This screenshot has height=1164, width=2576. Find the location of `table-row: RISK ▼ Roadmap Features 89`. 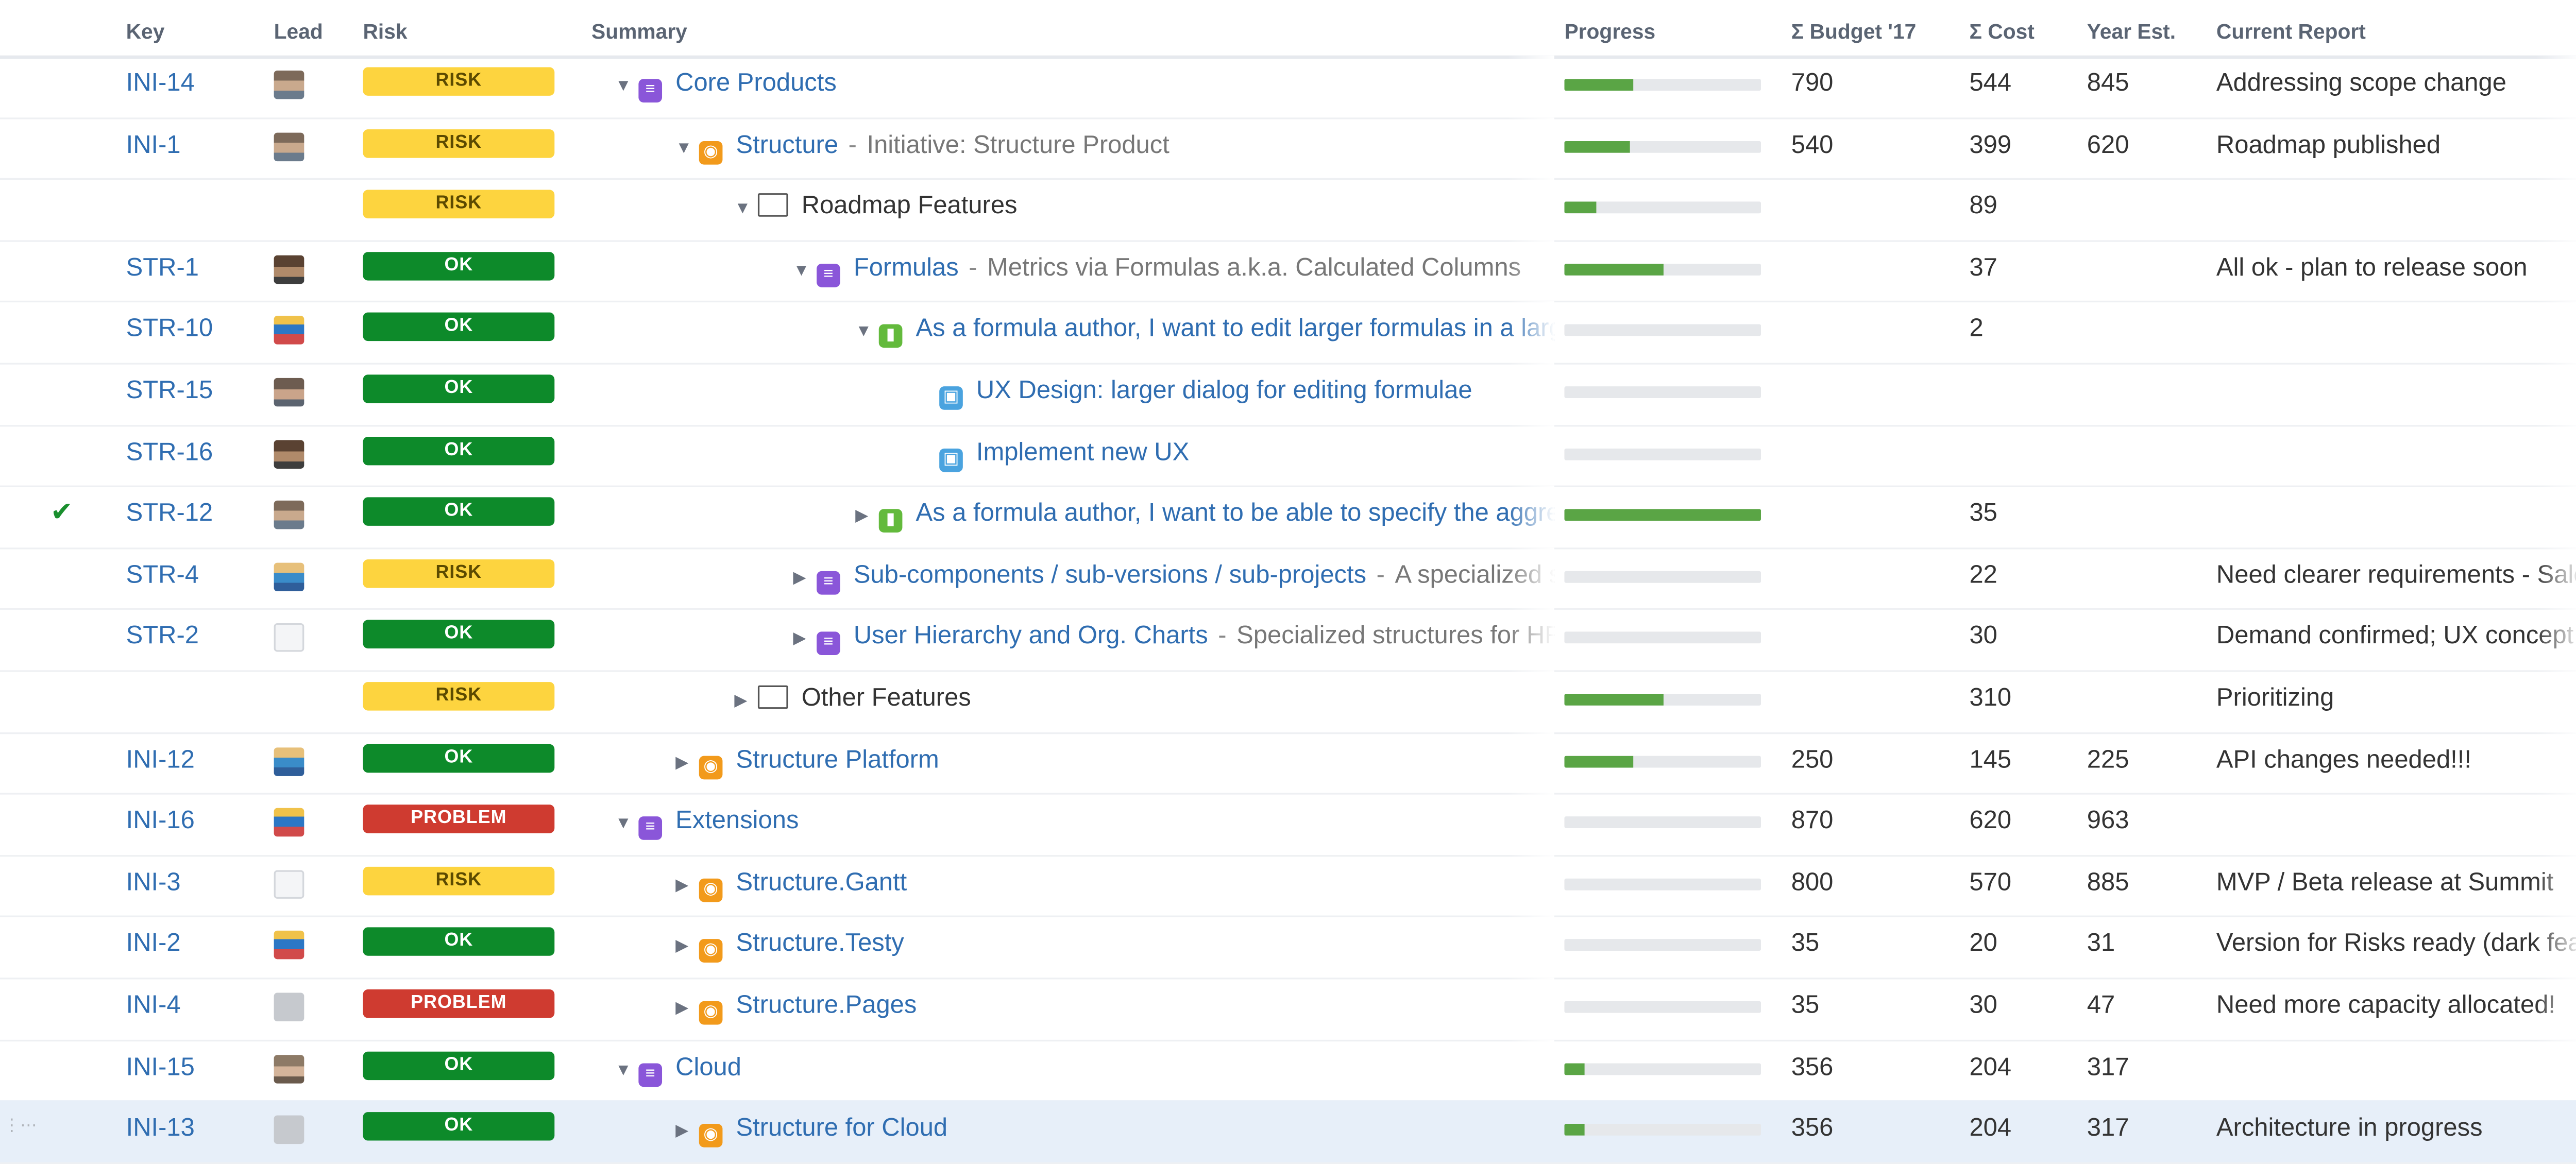

table-row: RISK ▼ Roadmap Features 89 is located at coordinates (1288, 210).